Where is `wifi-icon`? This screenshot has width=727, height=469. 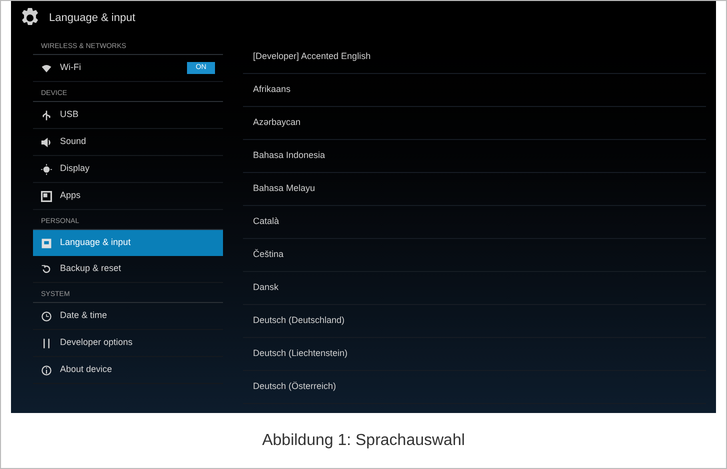
wifi-icon is located at coordinates (46, 68).